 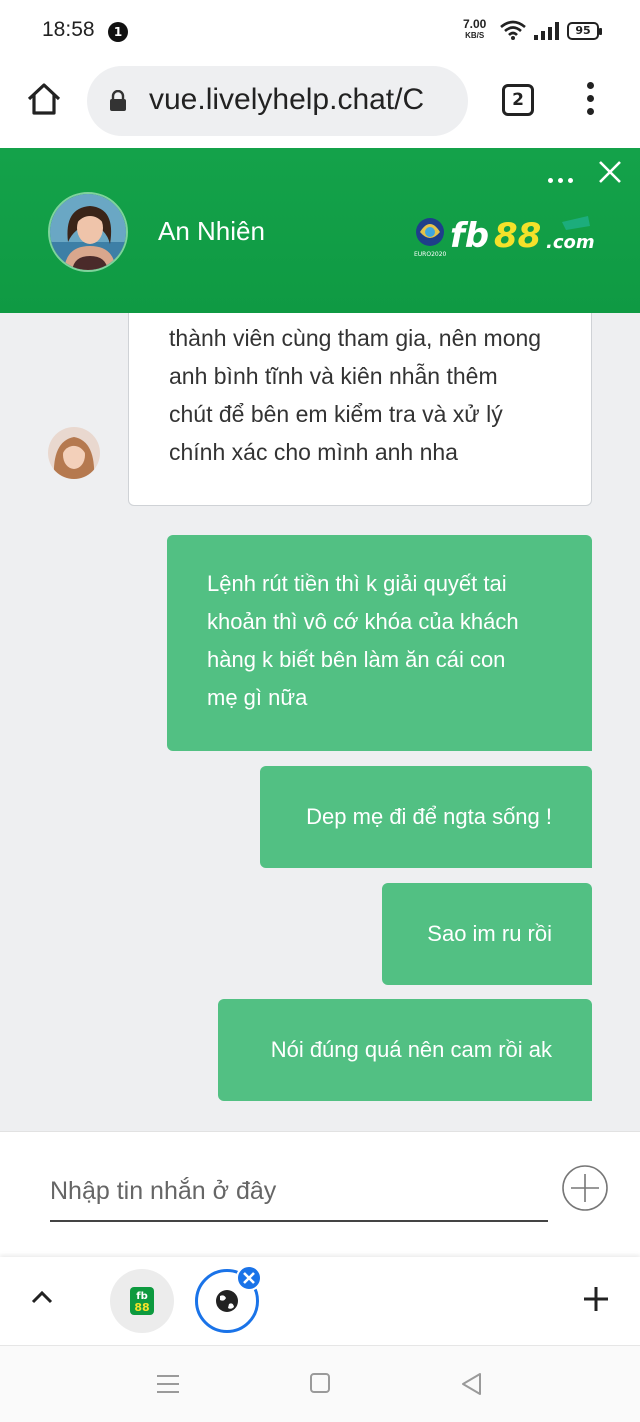 What do you see at coordinates (168, 1384) in the screenshot?
I see `recent-apps-icon` at bounding box center [168, 1384].